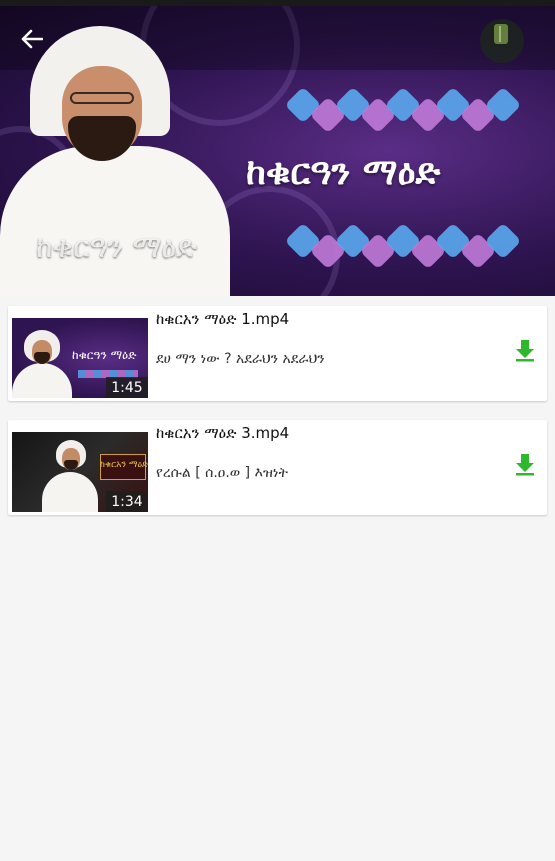  Describe the element at coordinates (104, 355) in the screenshot. I see `thumbnail-text: ከቁርዓን ማዕድ` at that location.